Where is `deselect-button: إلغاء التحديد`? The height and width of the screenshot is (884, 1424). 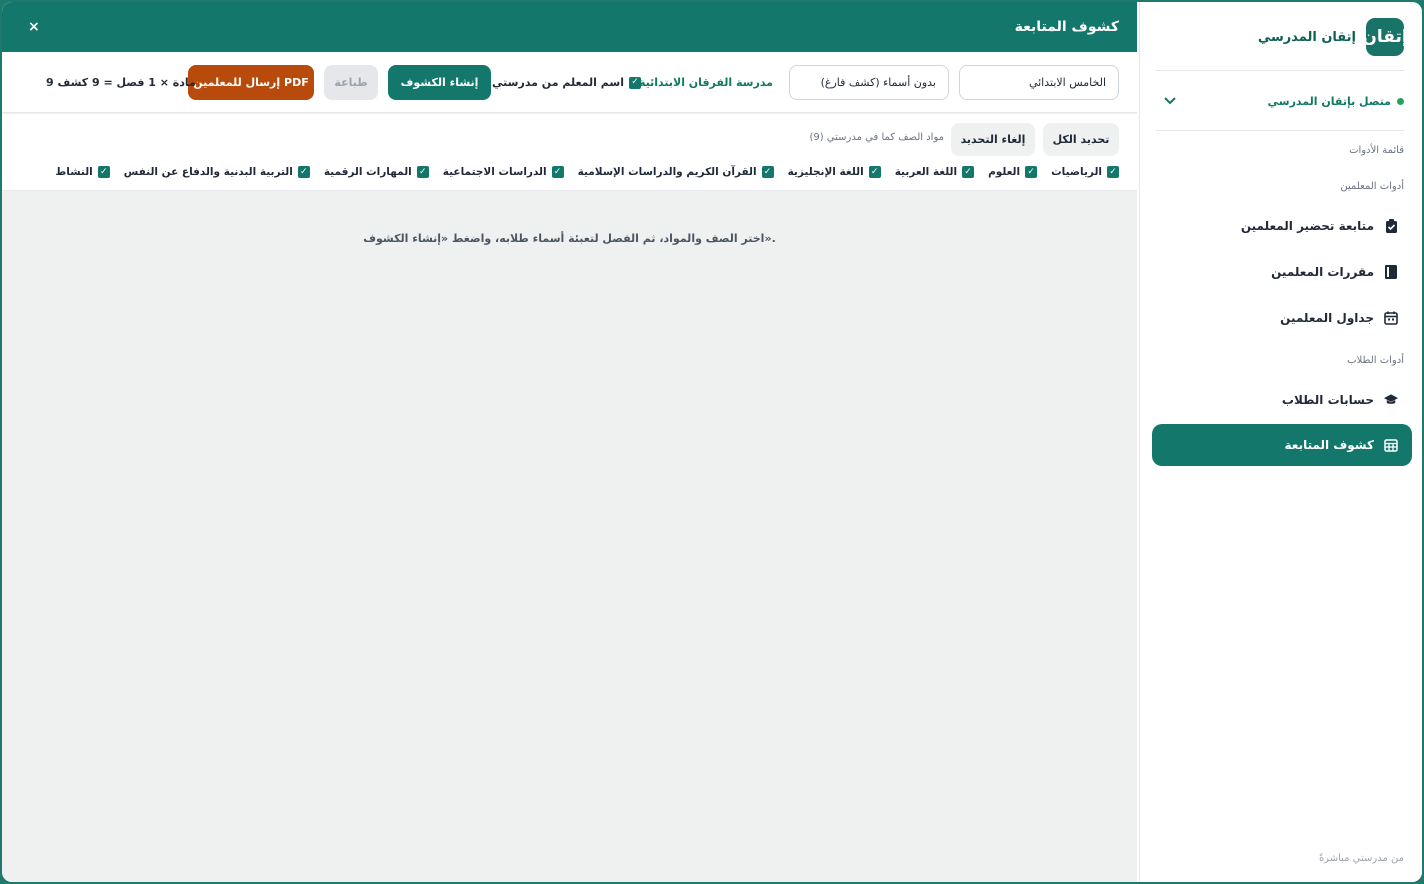 deselect-button: إلغاء التحديد is located at coordinates (993, 139).